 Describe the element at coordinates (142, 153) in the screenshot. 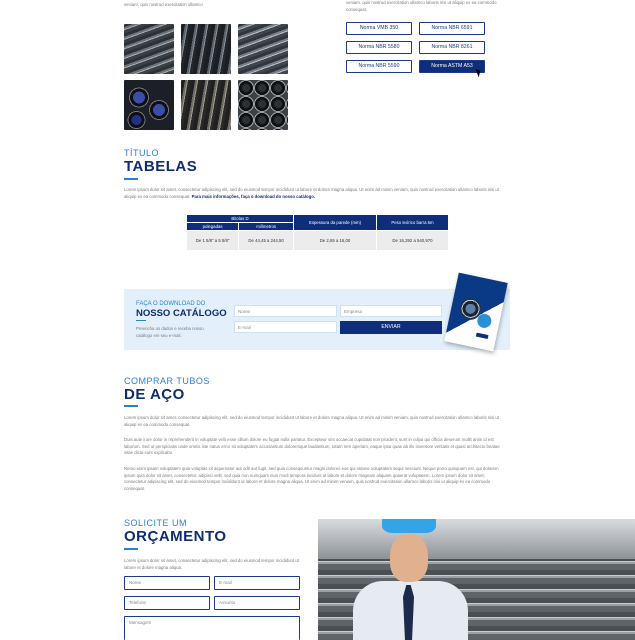

I see `section-kicker: TÍTULO` at that location.